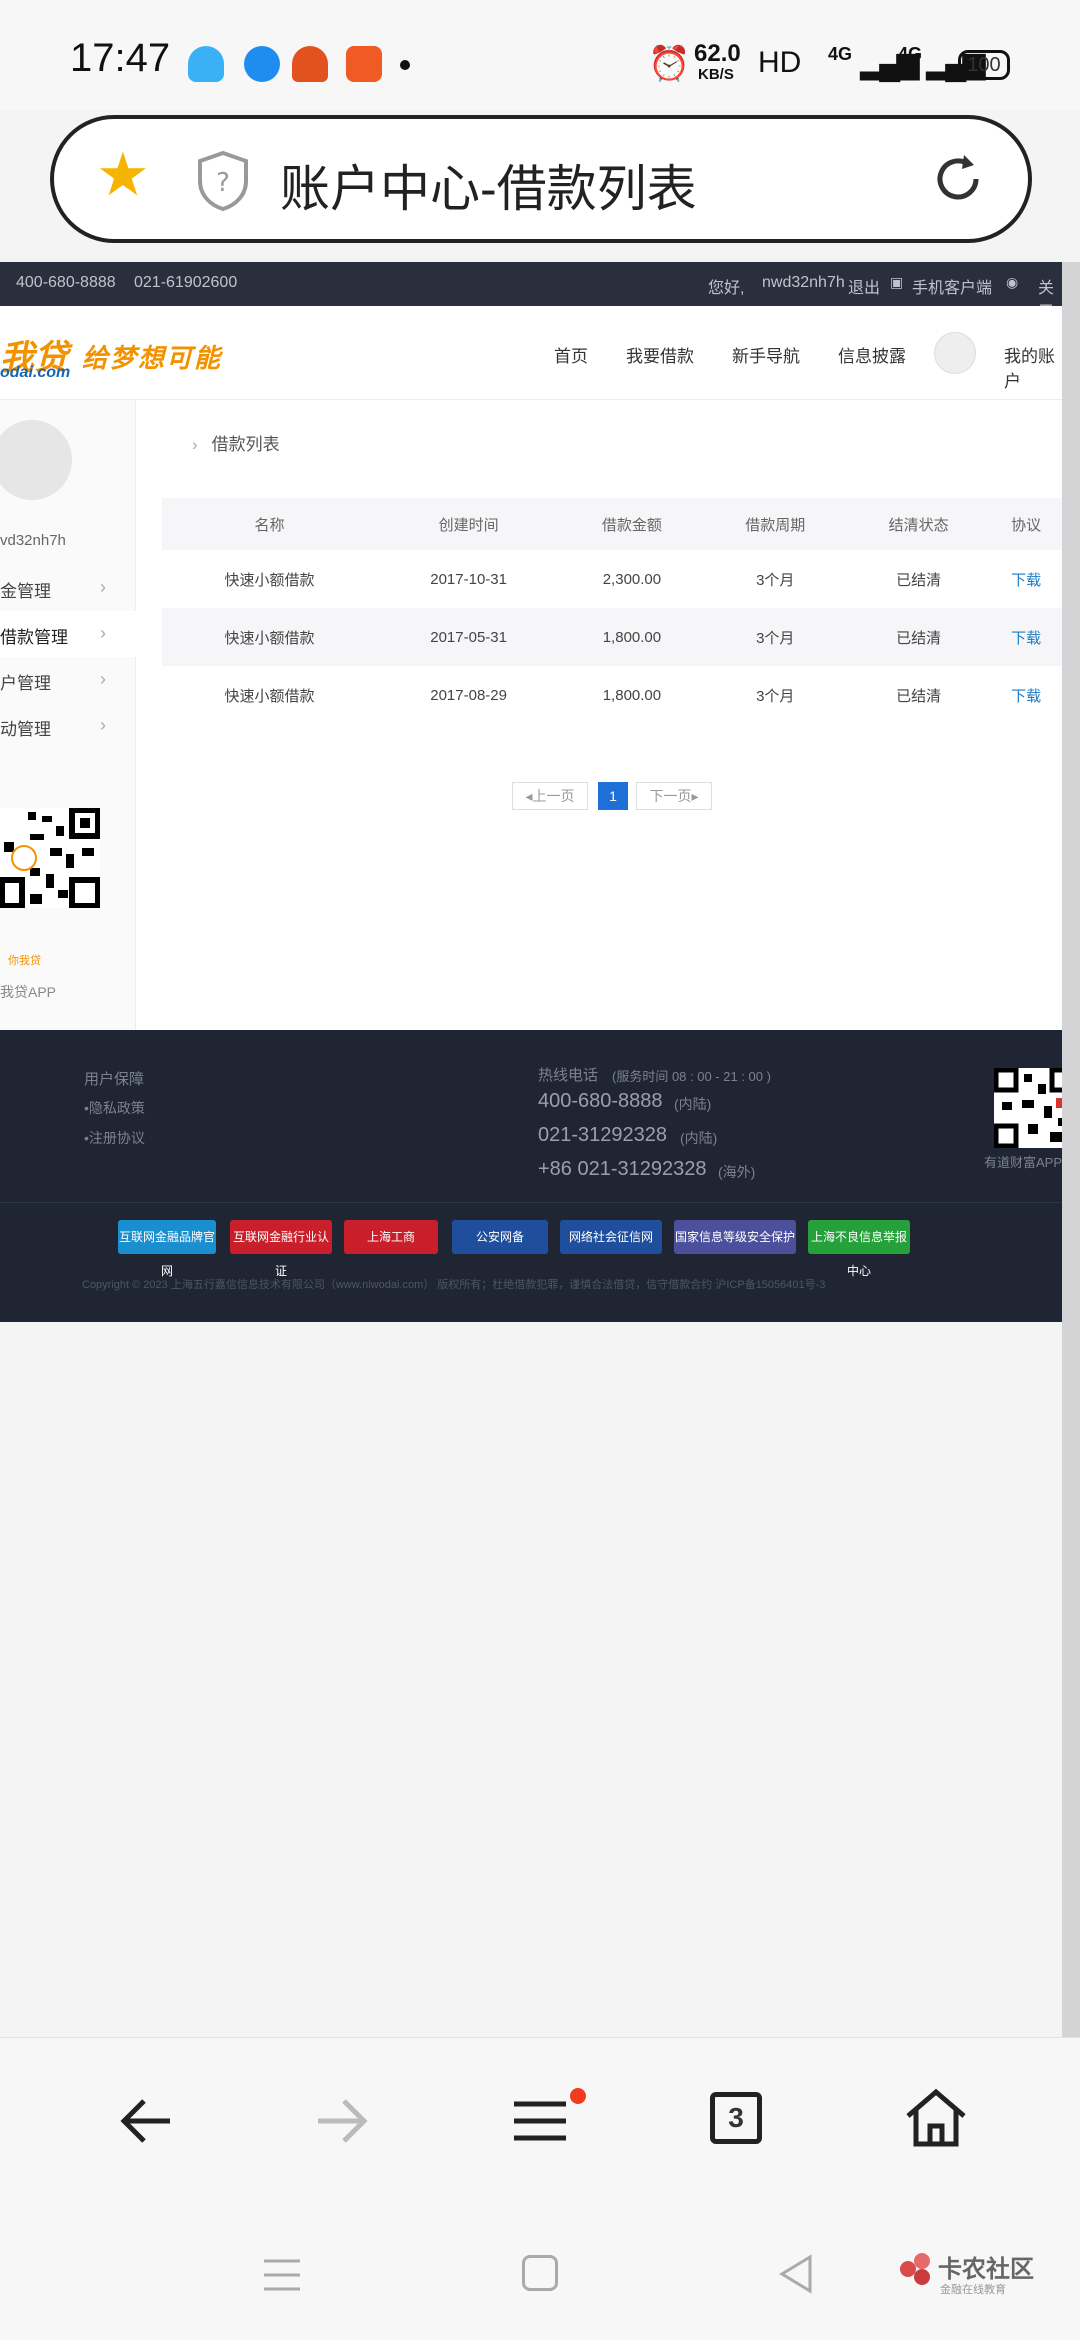 Image resolution: width=1080 pixels, height=2340 pixels. What do you see at coordinates (910, 54) in the screenshot?
I see `signal-4g-2: 4G` at bounding box center [910, 54].